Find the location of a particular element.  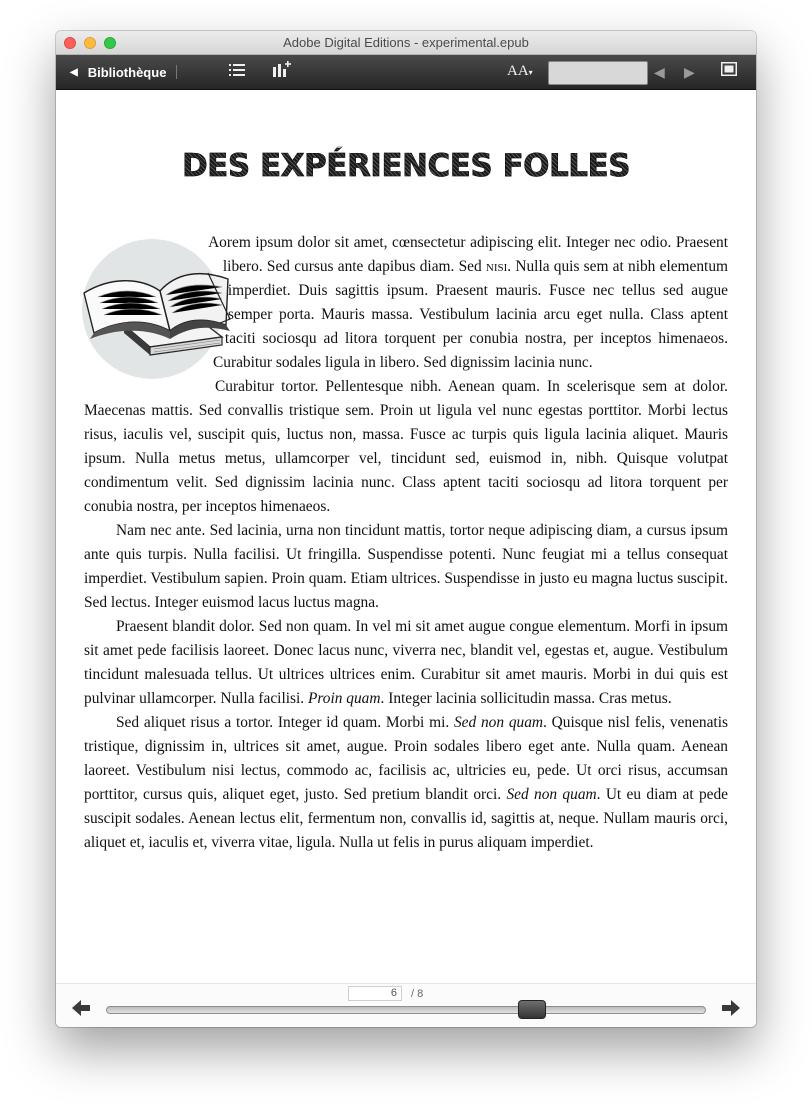

list-icon is located at coordinates (237, 72).